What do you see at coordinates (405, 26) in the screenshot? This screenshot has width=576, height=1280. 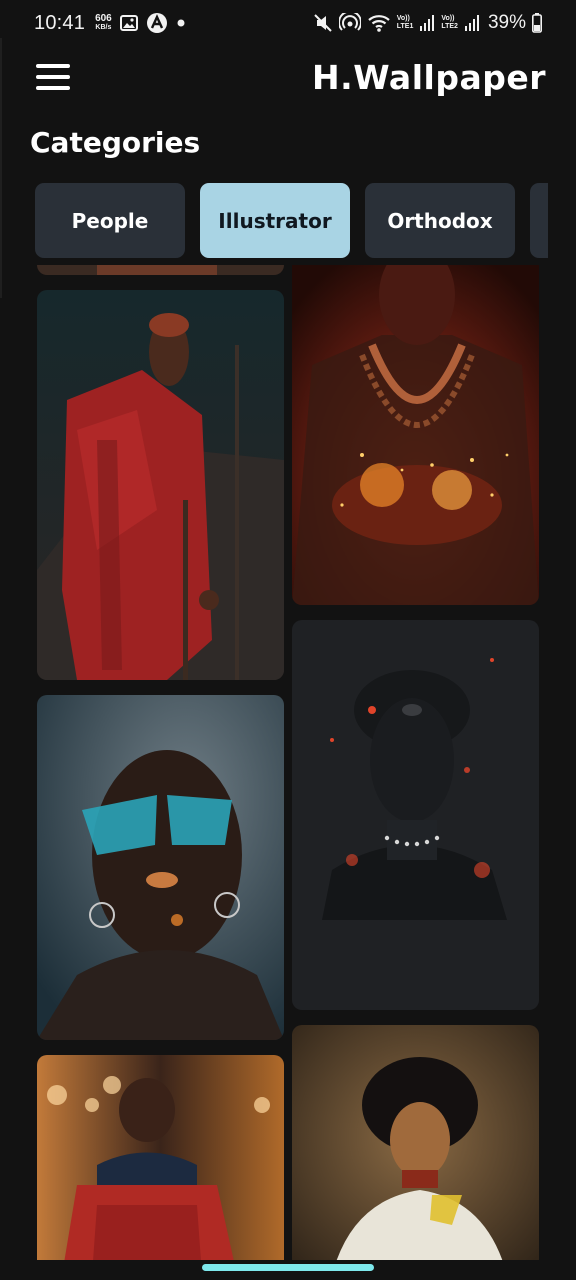 I see `lte1-label: LTE1` at bounding box center [405, 26].